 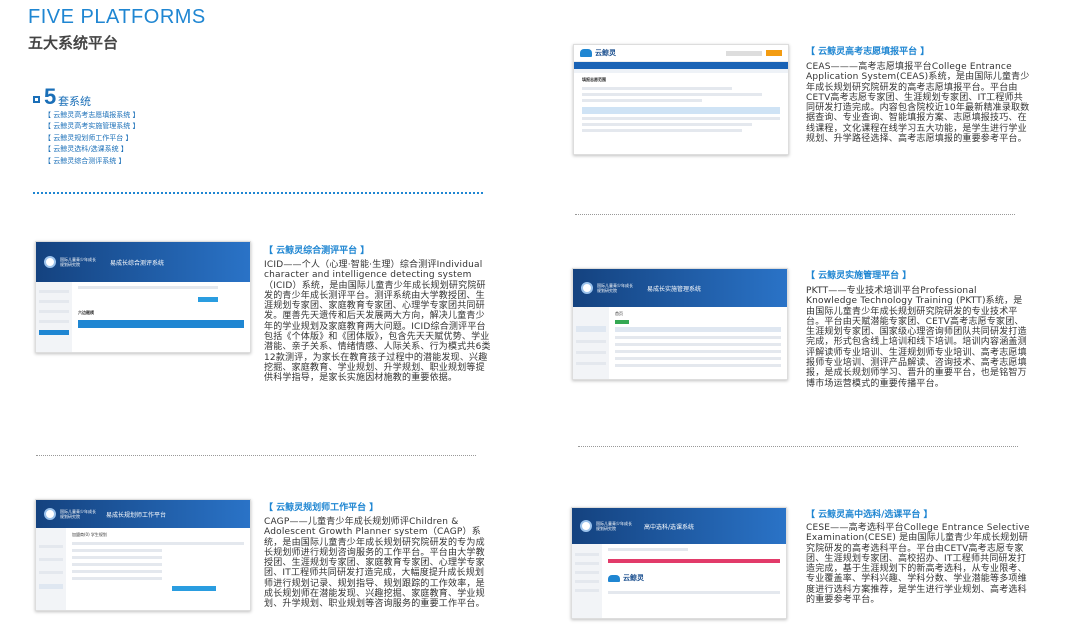 What do you see at coordinates (868, 52) in the screenshot?
I see `platform-title: 【 云鲸灵高考志愿填报平台 】` at bounding box center [868, 52].